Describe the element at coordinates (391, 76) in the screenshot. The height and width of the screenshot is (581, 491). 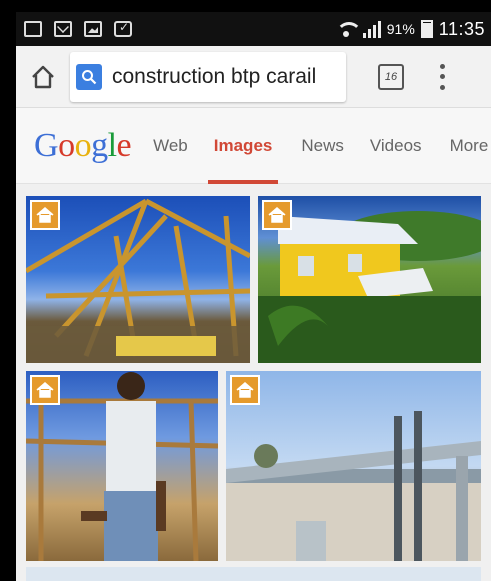
I see `tab-switcher-button: 16` at that location.